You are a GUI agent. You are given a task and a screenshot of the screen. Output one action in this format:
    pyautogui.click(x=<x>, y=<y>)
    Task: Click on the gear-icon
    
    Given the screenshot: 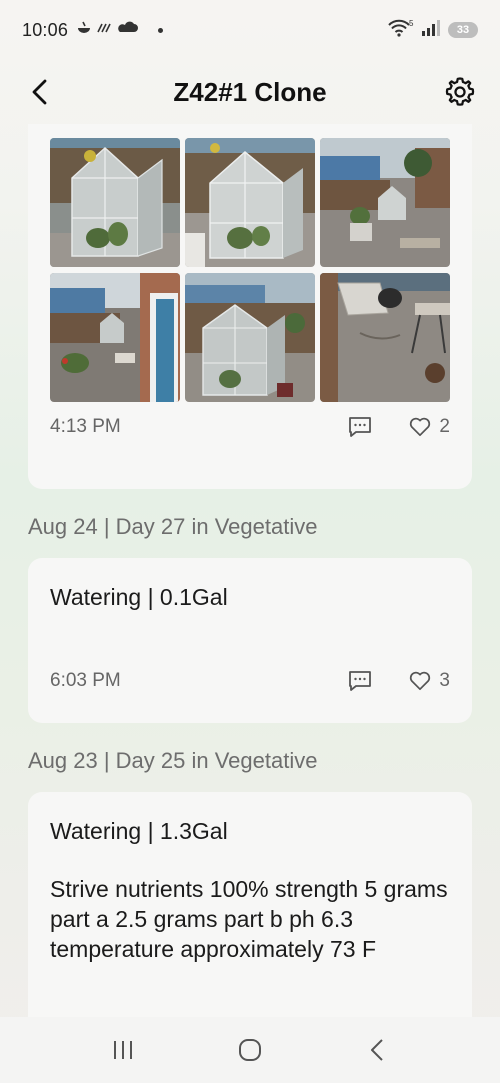 What is the action you would take?
    pyautogui.click(x=460, y=91)
    